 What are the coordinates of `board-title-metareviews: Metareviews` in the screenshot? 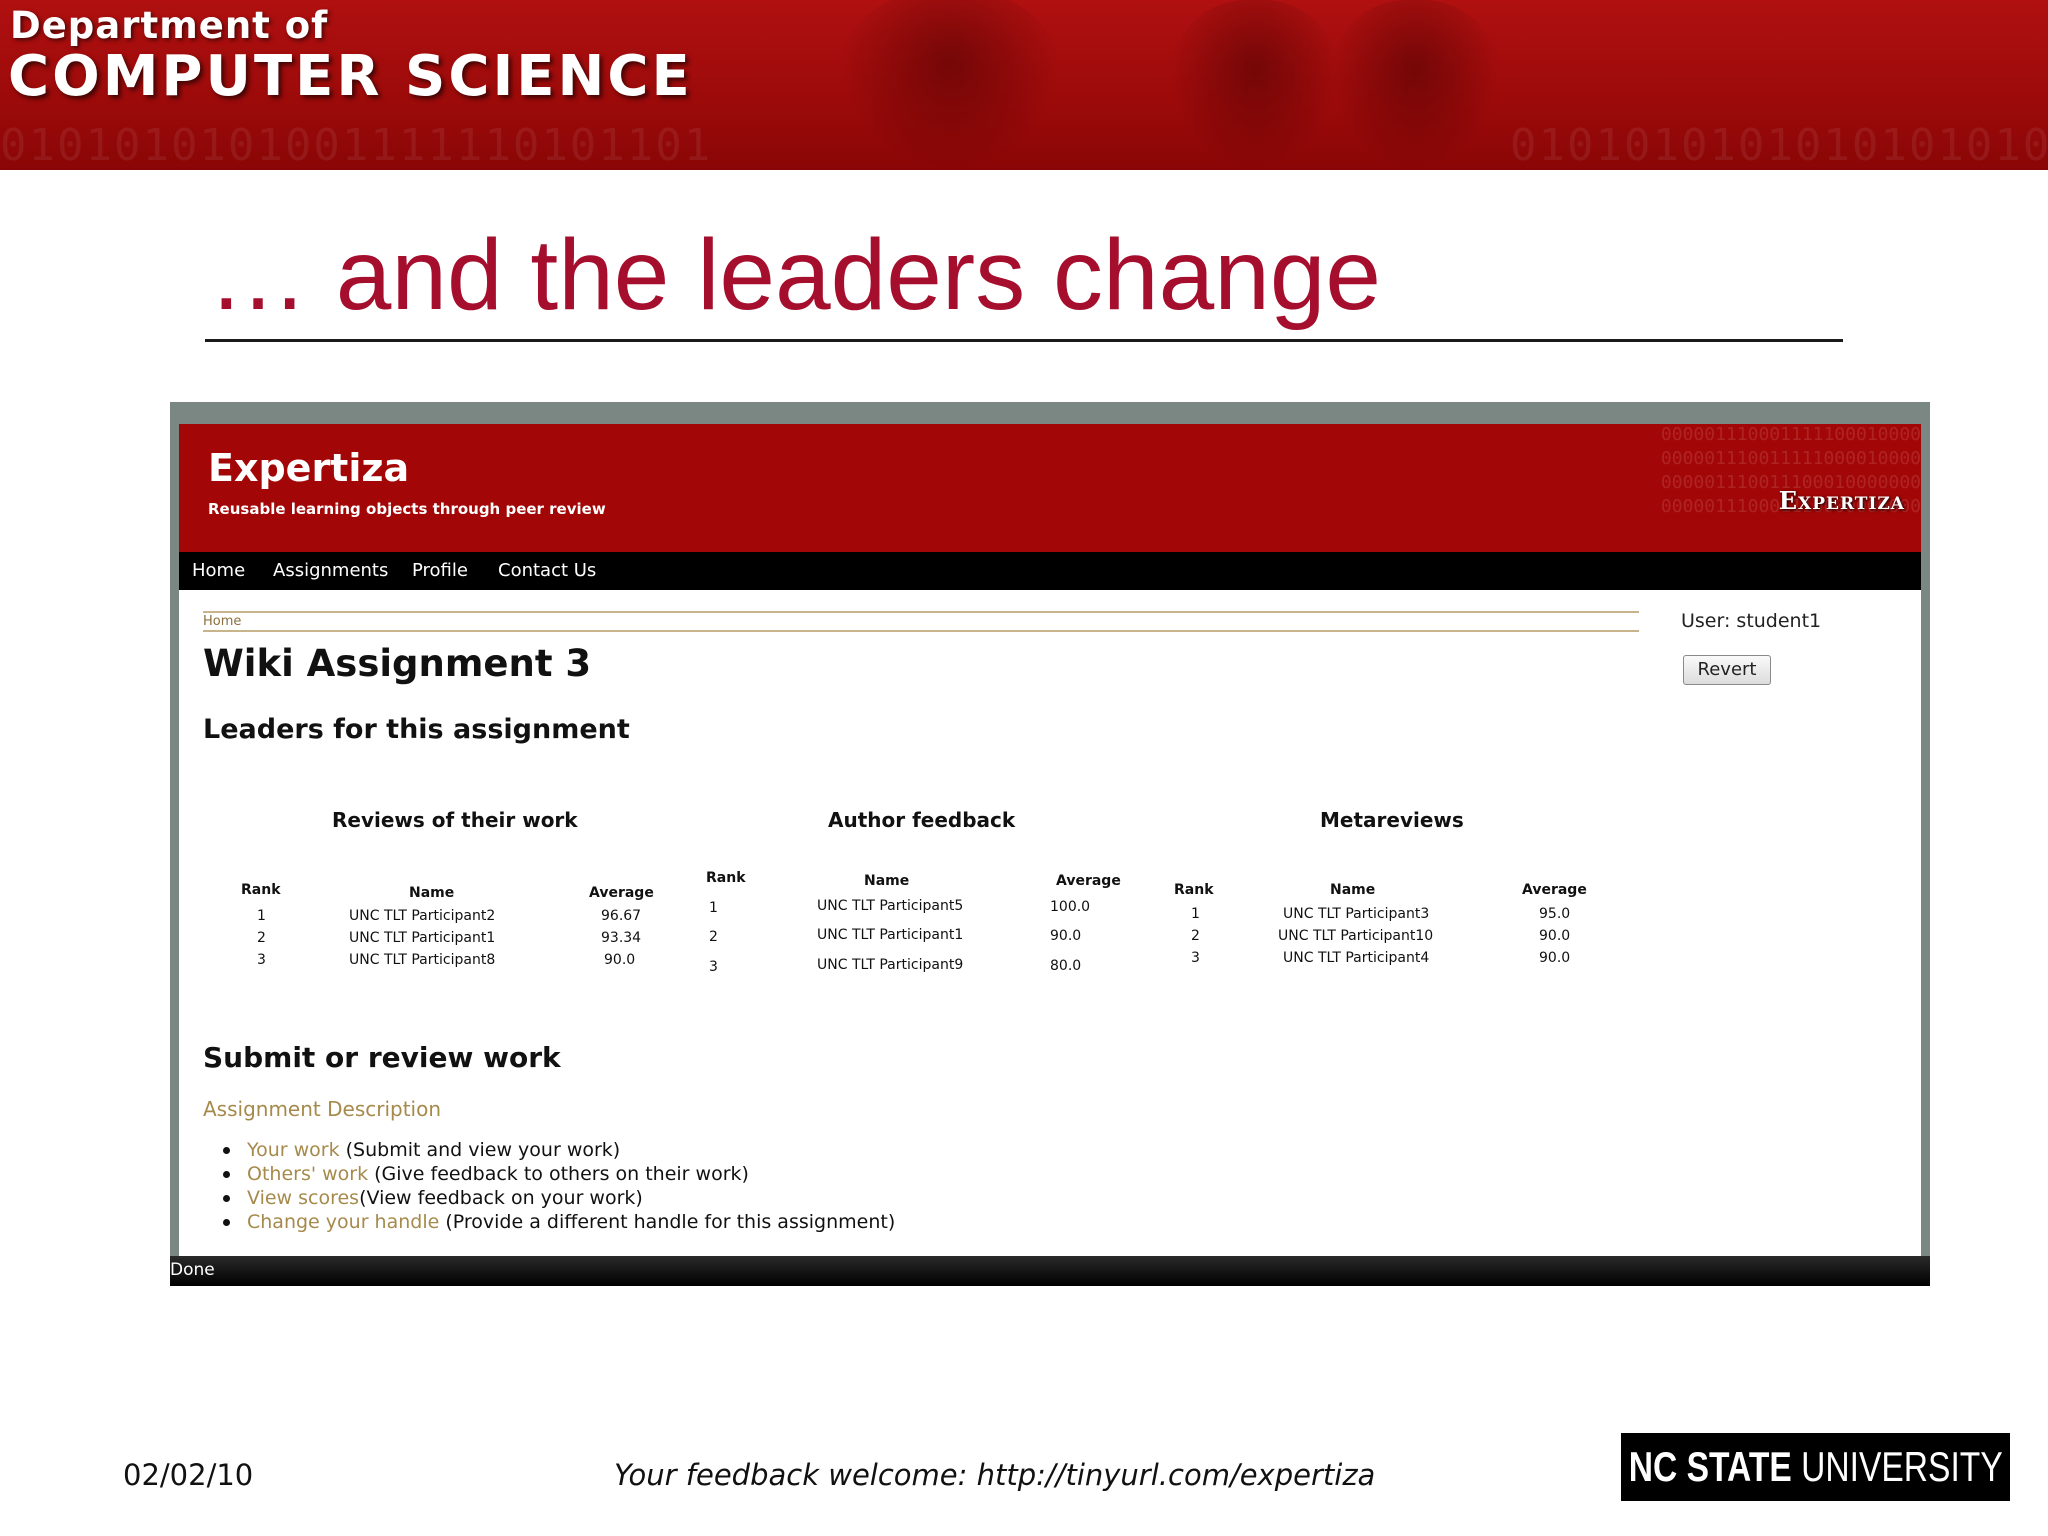 It's located at (1392, 820).